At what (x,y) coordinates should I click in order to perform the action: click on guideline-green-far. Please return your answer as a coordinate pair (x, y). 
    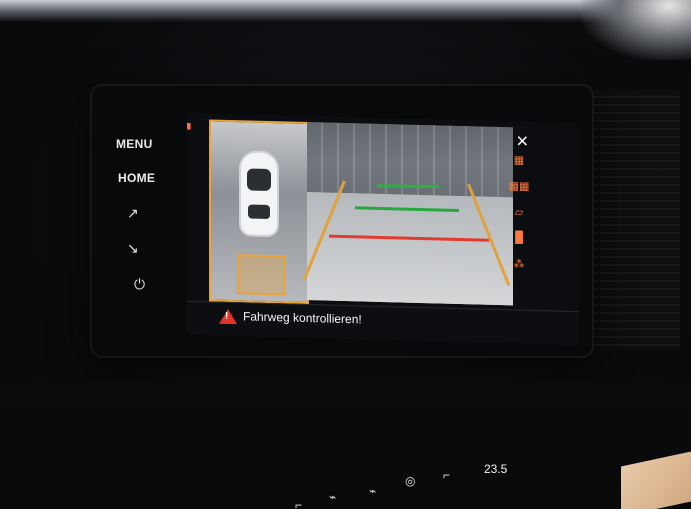
    Looking at the image, I should click on (408, 186).